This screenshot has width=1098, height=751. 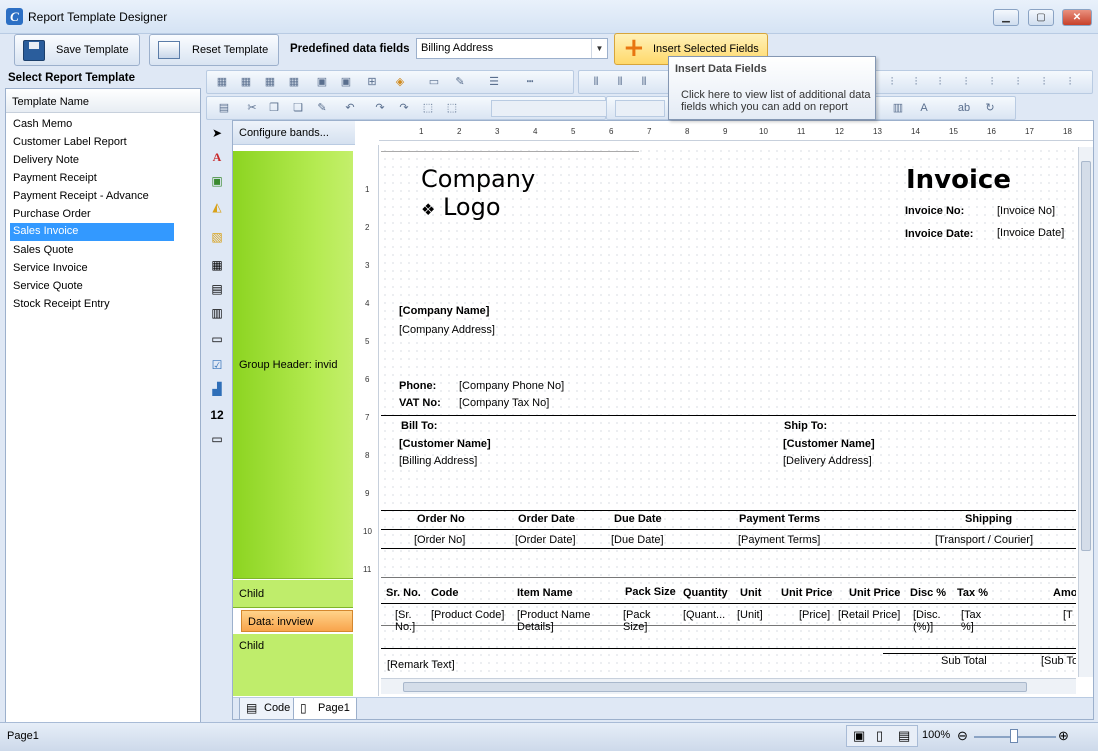 I want to click on align-centers-icon: ⫴, so click(x=620, y=82).